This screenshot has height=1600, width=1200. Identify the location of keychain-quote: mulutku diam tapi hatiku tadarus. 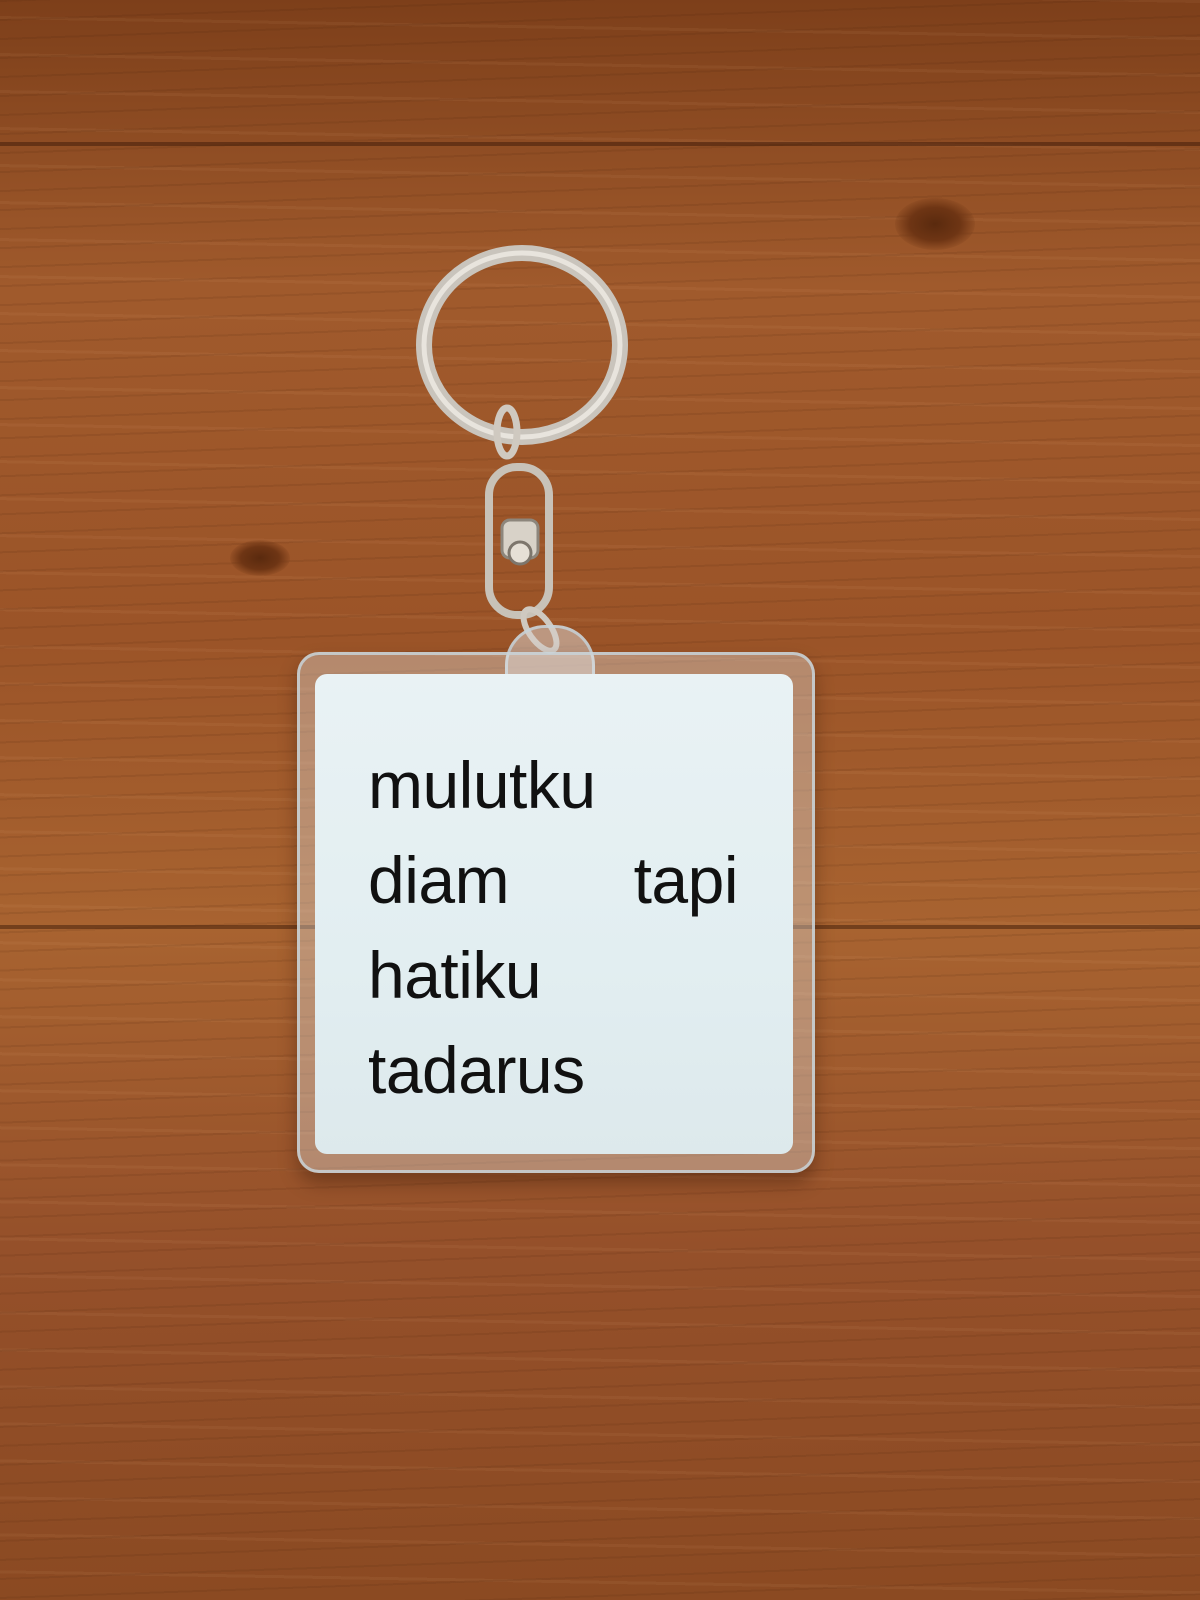
(553, 928).